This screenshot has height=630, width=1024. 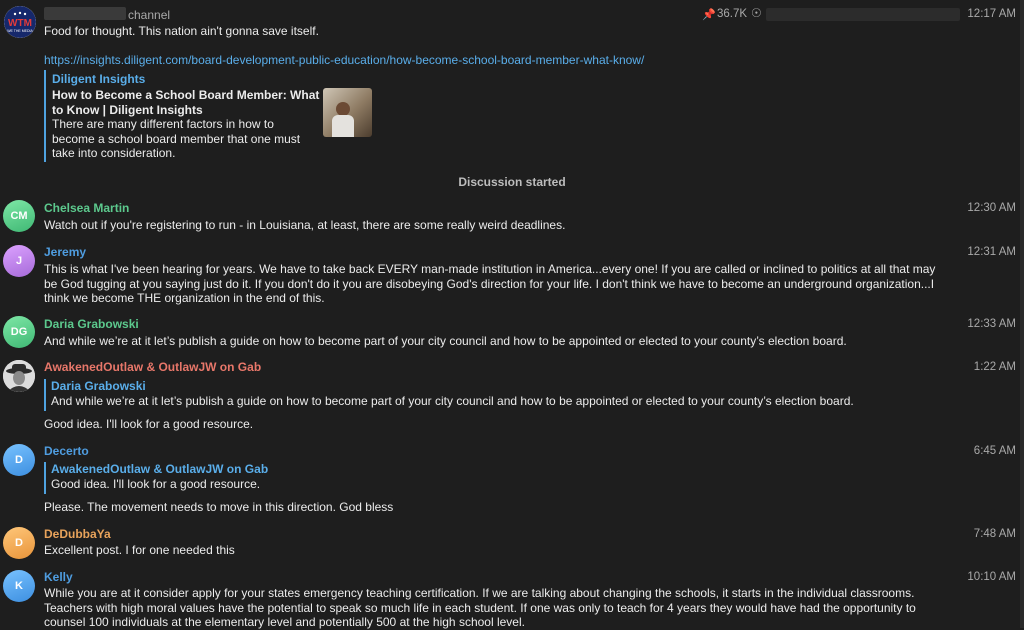 What do you see at coordinates (994, 451) in the screenshot?
I see `comment-time: 6:45 AM` at bounding box center [994, 451].